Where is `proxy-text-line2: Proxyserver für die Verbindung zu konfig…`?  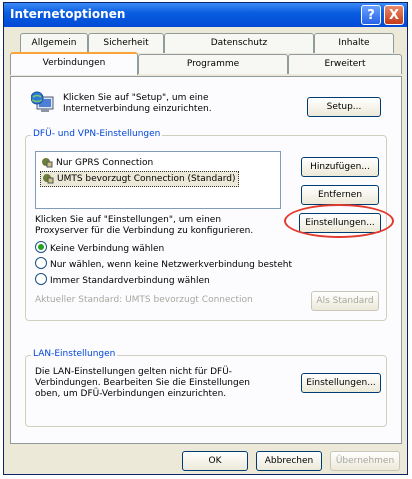
proxy-text-line2: Proxyserver für die Verbindung zu konfig… is located at coordinates (144, 231).